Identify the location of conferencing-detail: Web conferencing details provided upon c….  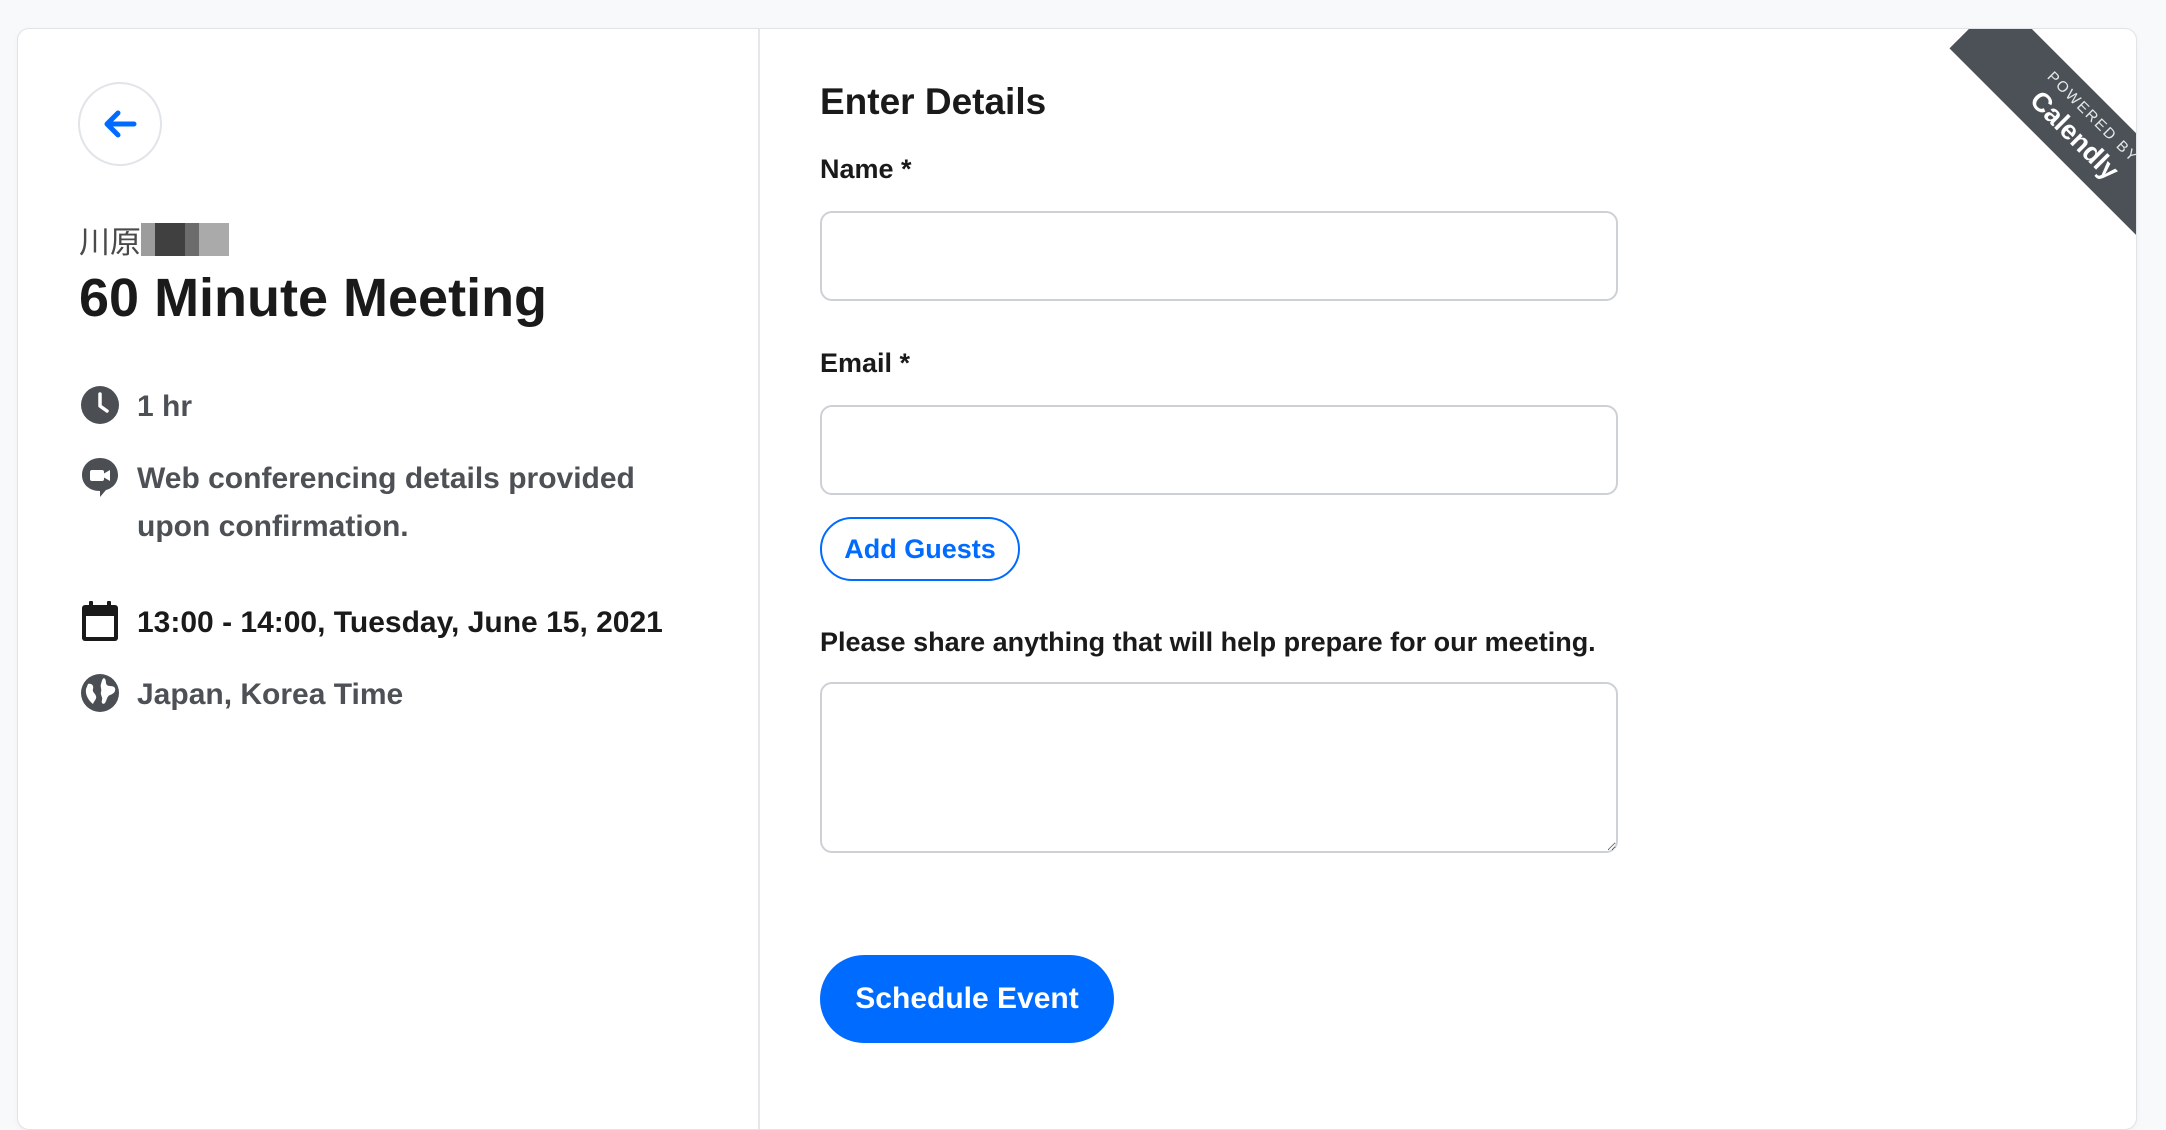
(387, 503).